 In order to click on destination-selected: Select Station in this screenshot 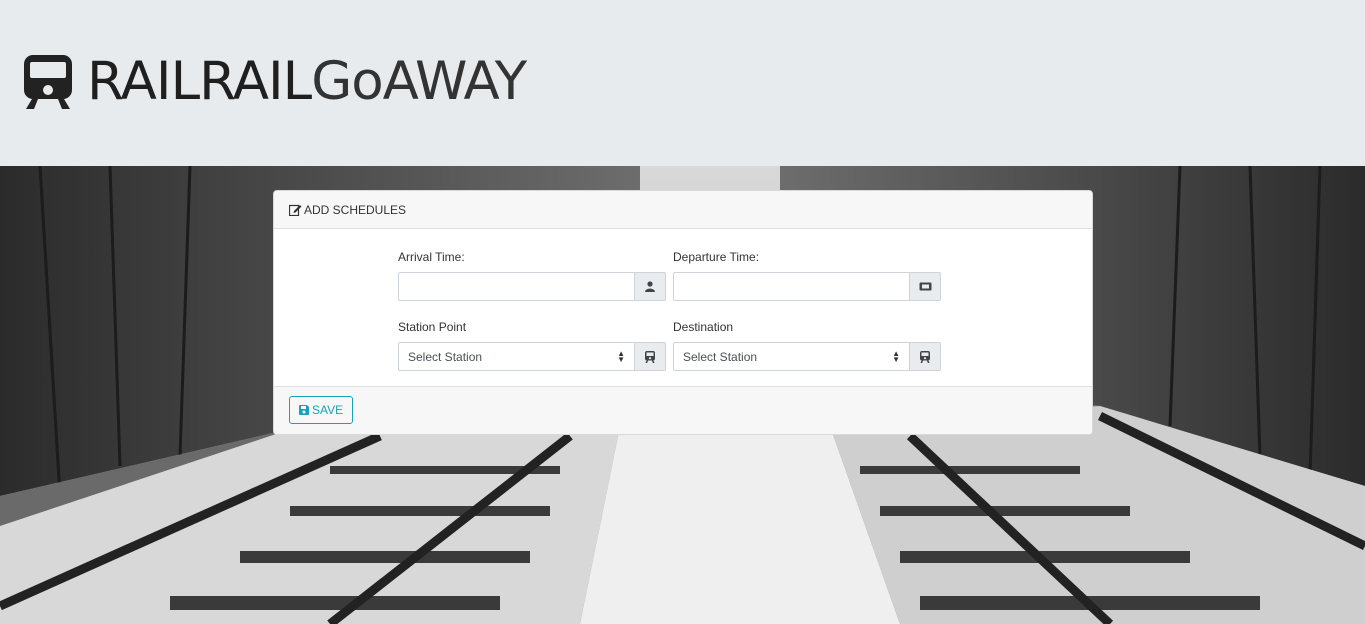, I will do `click(720, 356)`.